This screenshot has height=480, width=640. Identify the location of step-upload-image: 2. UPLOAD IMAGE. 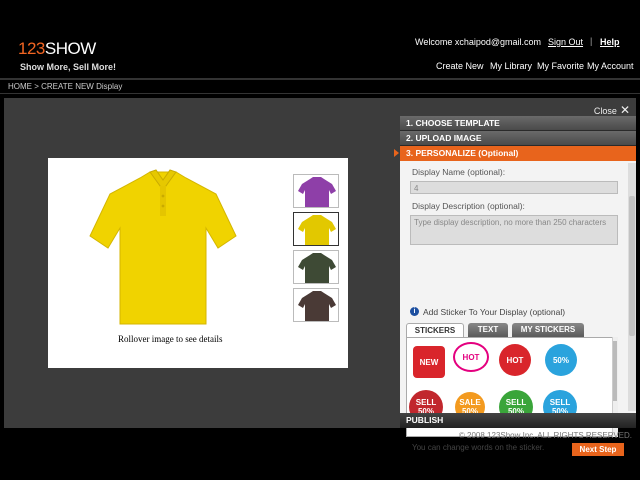
(518, 138).